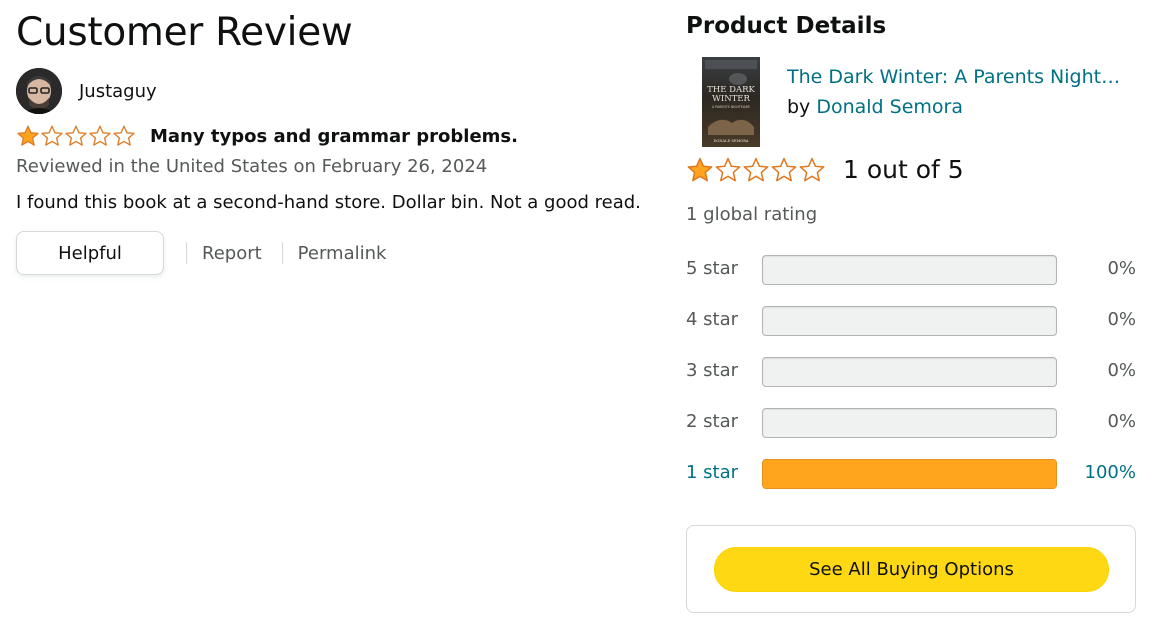 The image size is (1152, 619). I want to click on helpful-button: Helpful, so click(90, 253).